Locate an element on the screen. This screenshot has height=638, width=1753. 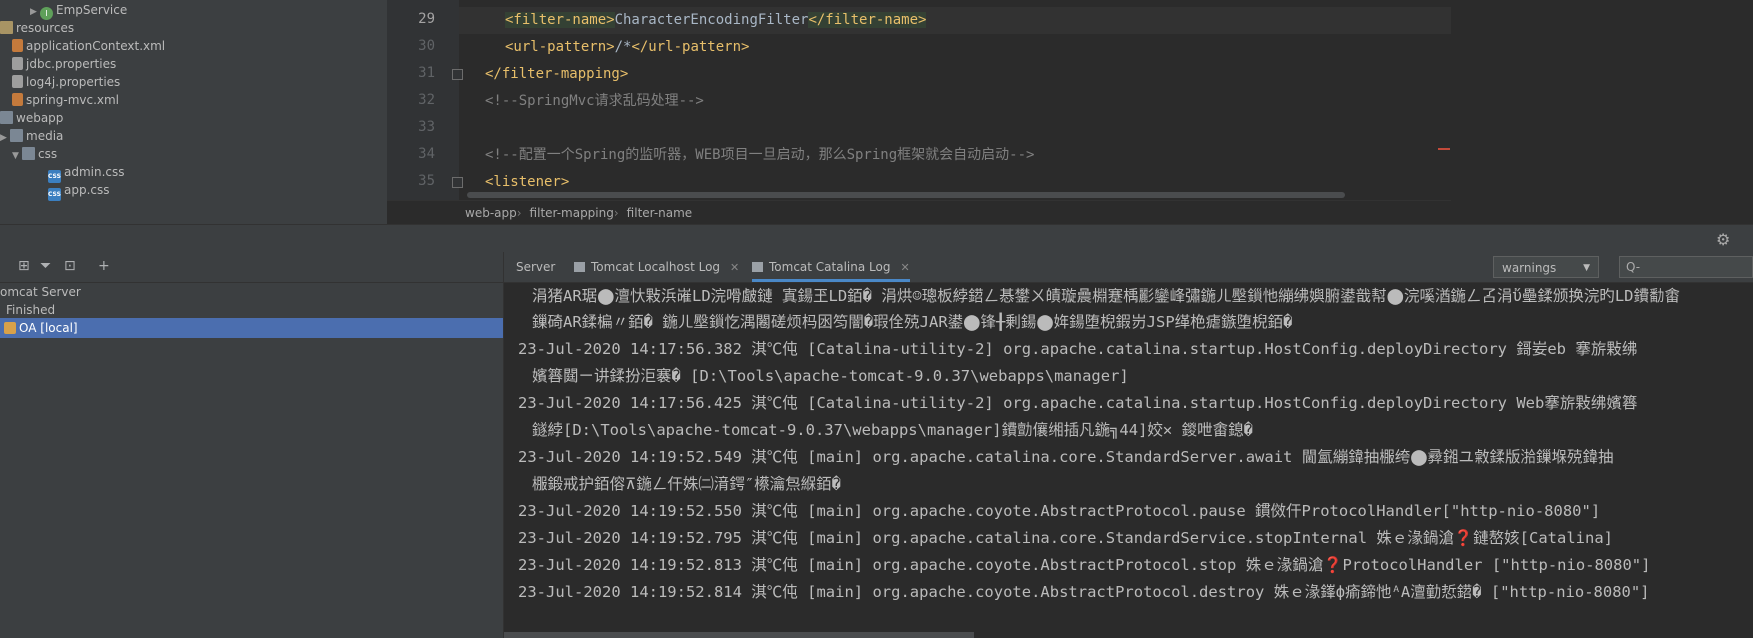
collapse-arrow-icon: ▼ is located at coordinates (17, 156).